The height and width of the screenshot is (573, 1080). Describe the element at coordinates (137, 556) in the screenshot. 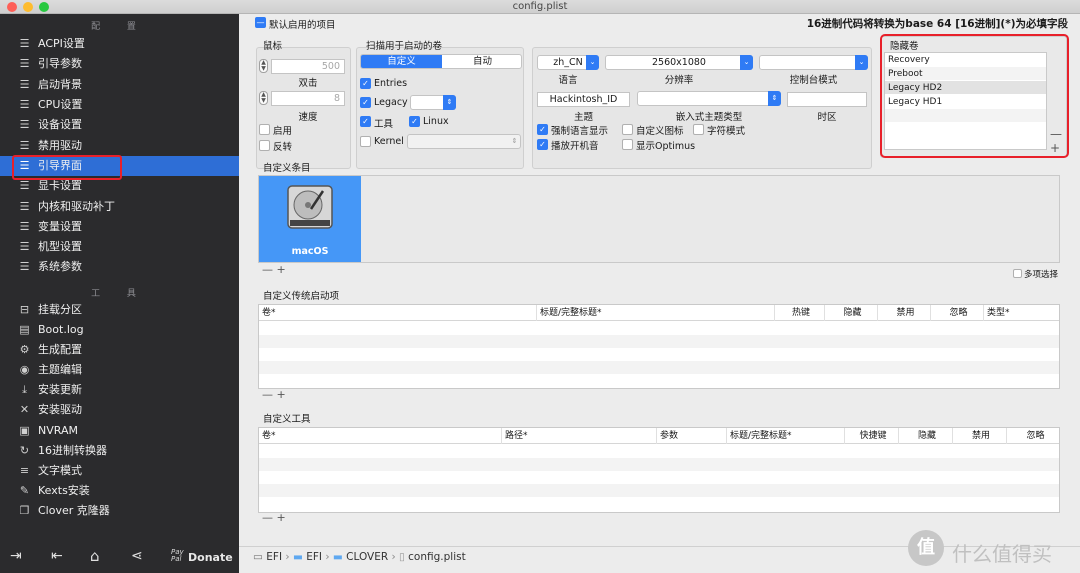

I see `share-icon: ⋖` at that location.